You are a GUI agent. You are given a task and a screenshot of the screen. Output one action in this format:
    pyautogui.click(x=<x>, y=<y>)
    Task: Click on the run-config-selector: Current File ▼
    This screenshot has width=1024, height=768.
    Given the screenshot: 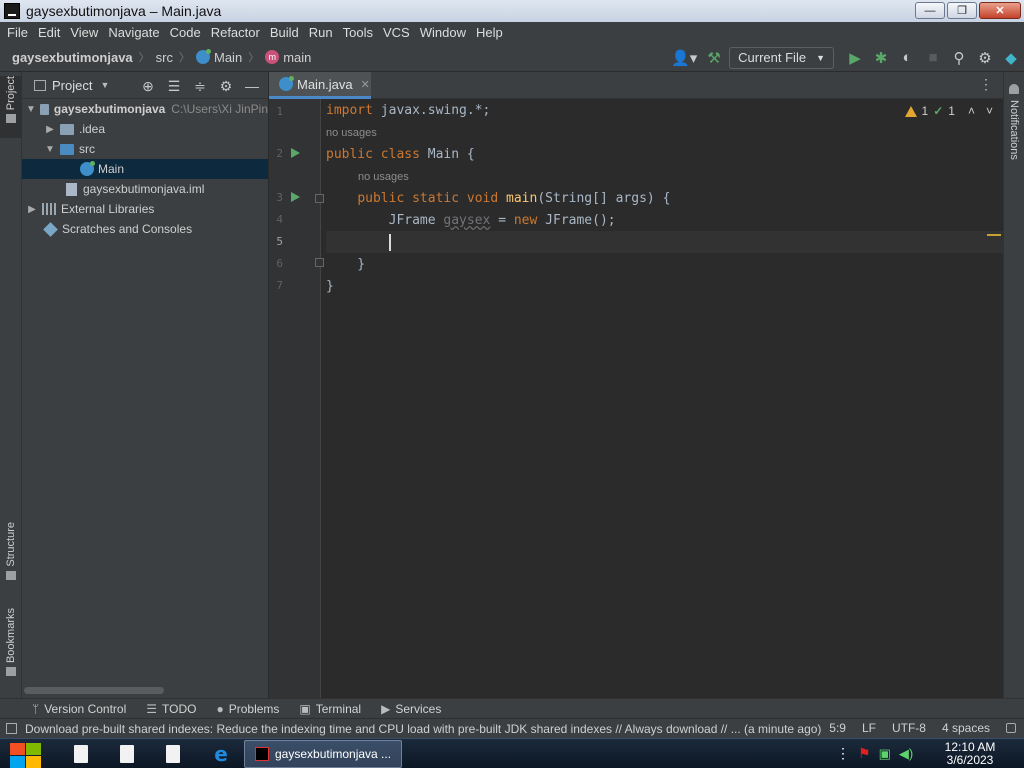 What is the action you would take?
    pyautogui.click(x=781, y=57)
    